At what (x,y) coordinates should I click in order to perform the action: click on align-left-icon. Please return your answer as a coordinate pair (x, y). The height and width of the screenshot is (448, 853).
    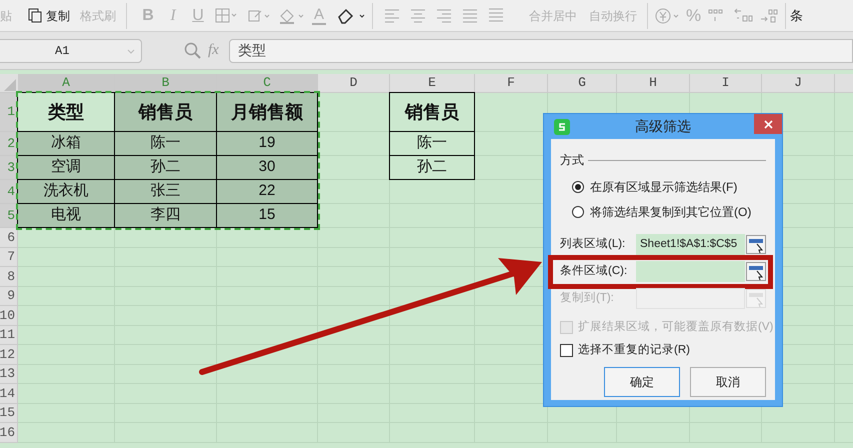
    Looking at the image, I should click on (392, 15).